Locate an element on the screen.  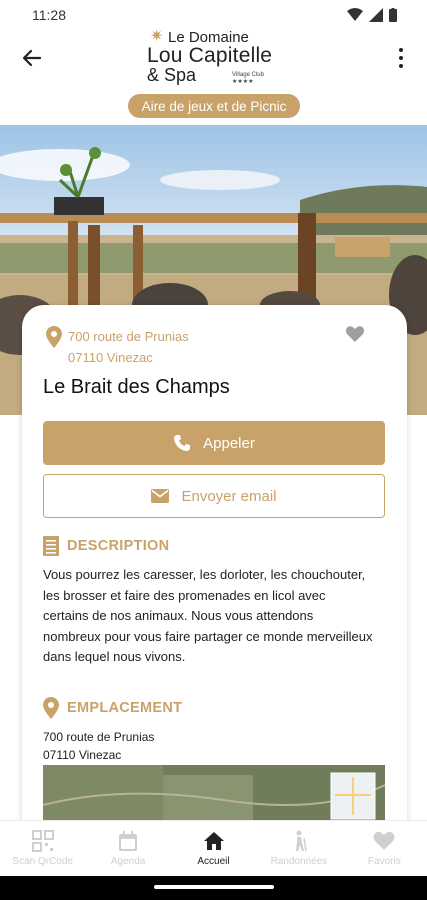
nav-accueil: Accueil is located at coordinates (213, 848).